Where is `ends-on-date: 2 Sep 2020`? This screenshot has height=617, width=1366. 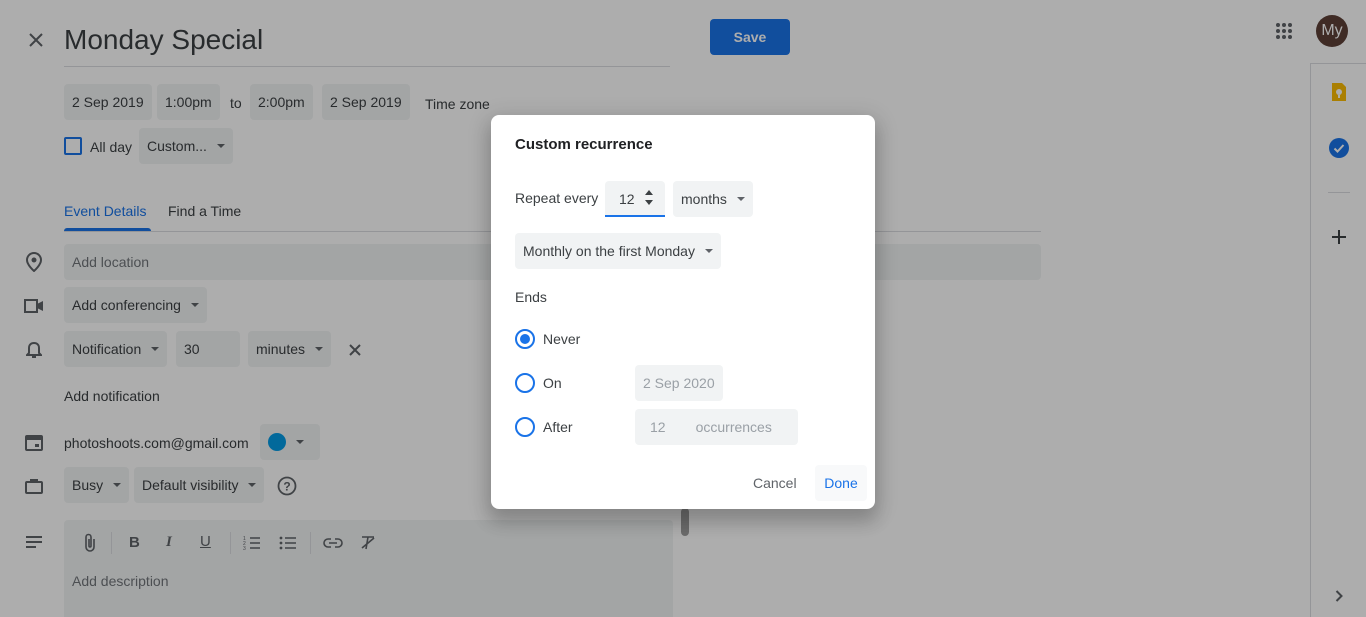 ends-on-date: 2 Sep 2020 is located at coordinates (679, 383).